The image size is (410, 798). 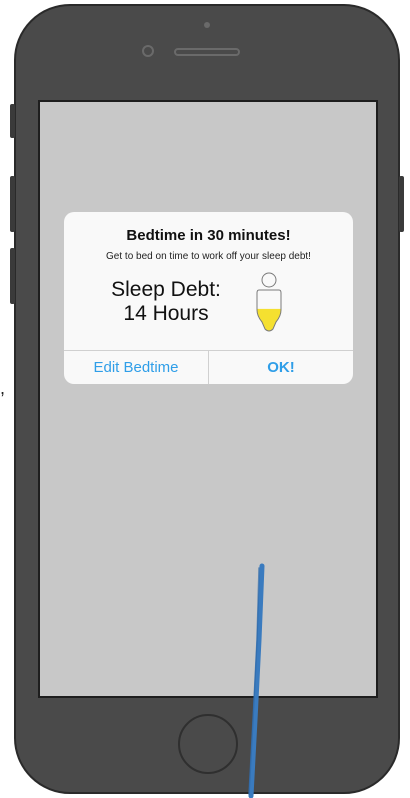 I want to click on front-camera, so click(x=148, y=51).